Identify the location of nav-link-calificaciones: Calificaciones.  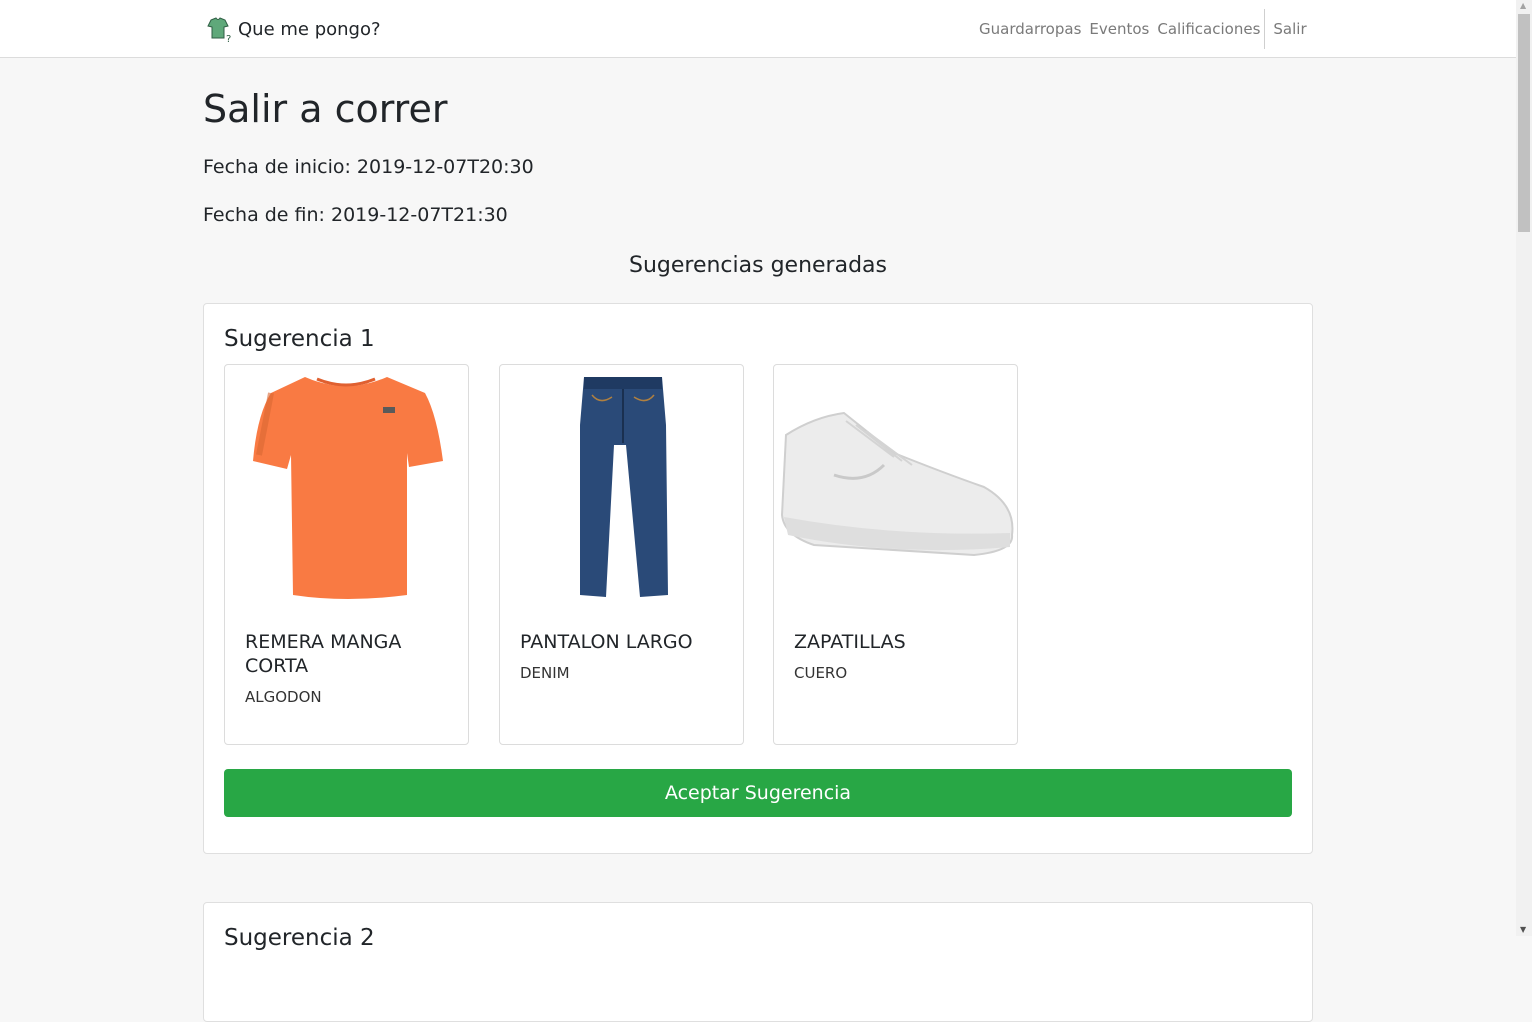
(1208, 29).